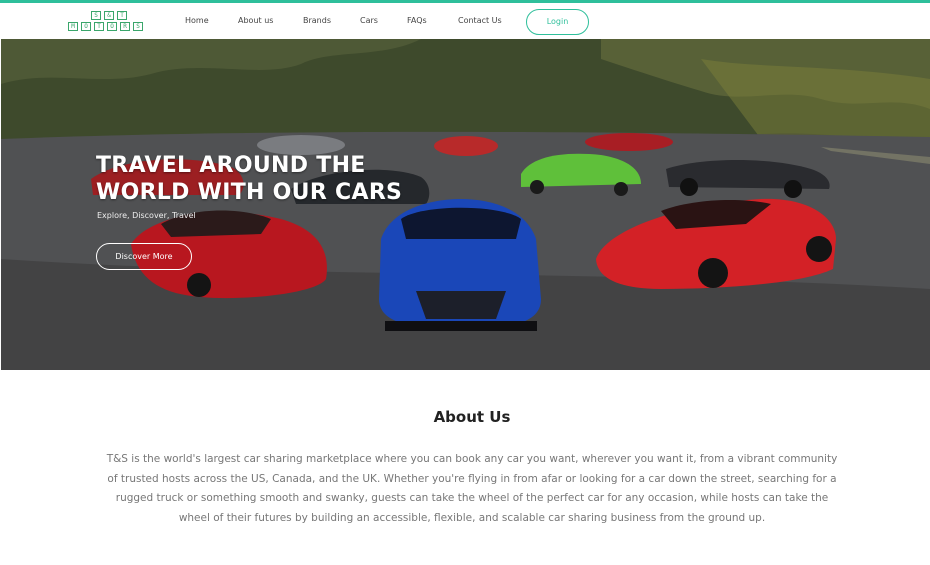  What do you see at coordinates (417, 20) in the screenshot?
I see `nav-faqs-link: FAQs` at bounding box center [417, 20].